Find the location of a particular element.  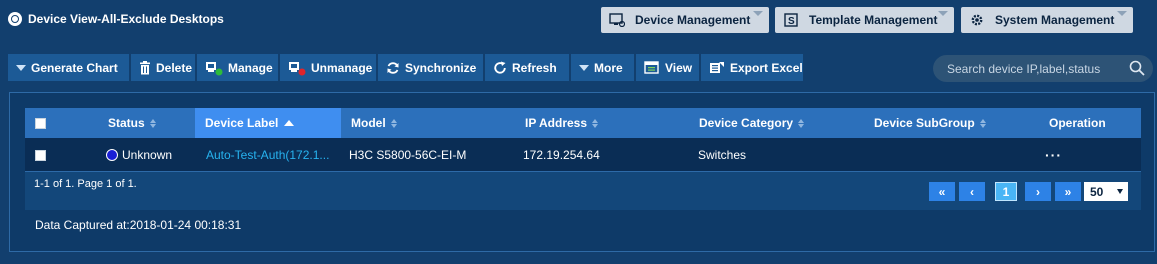

generate-chart-button: Generate Chart is located at coordinates (68, 67).